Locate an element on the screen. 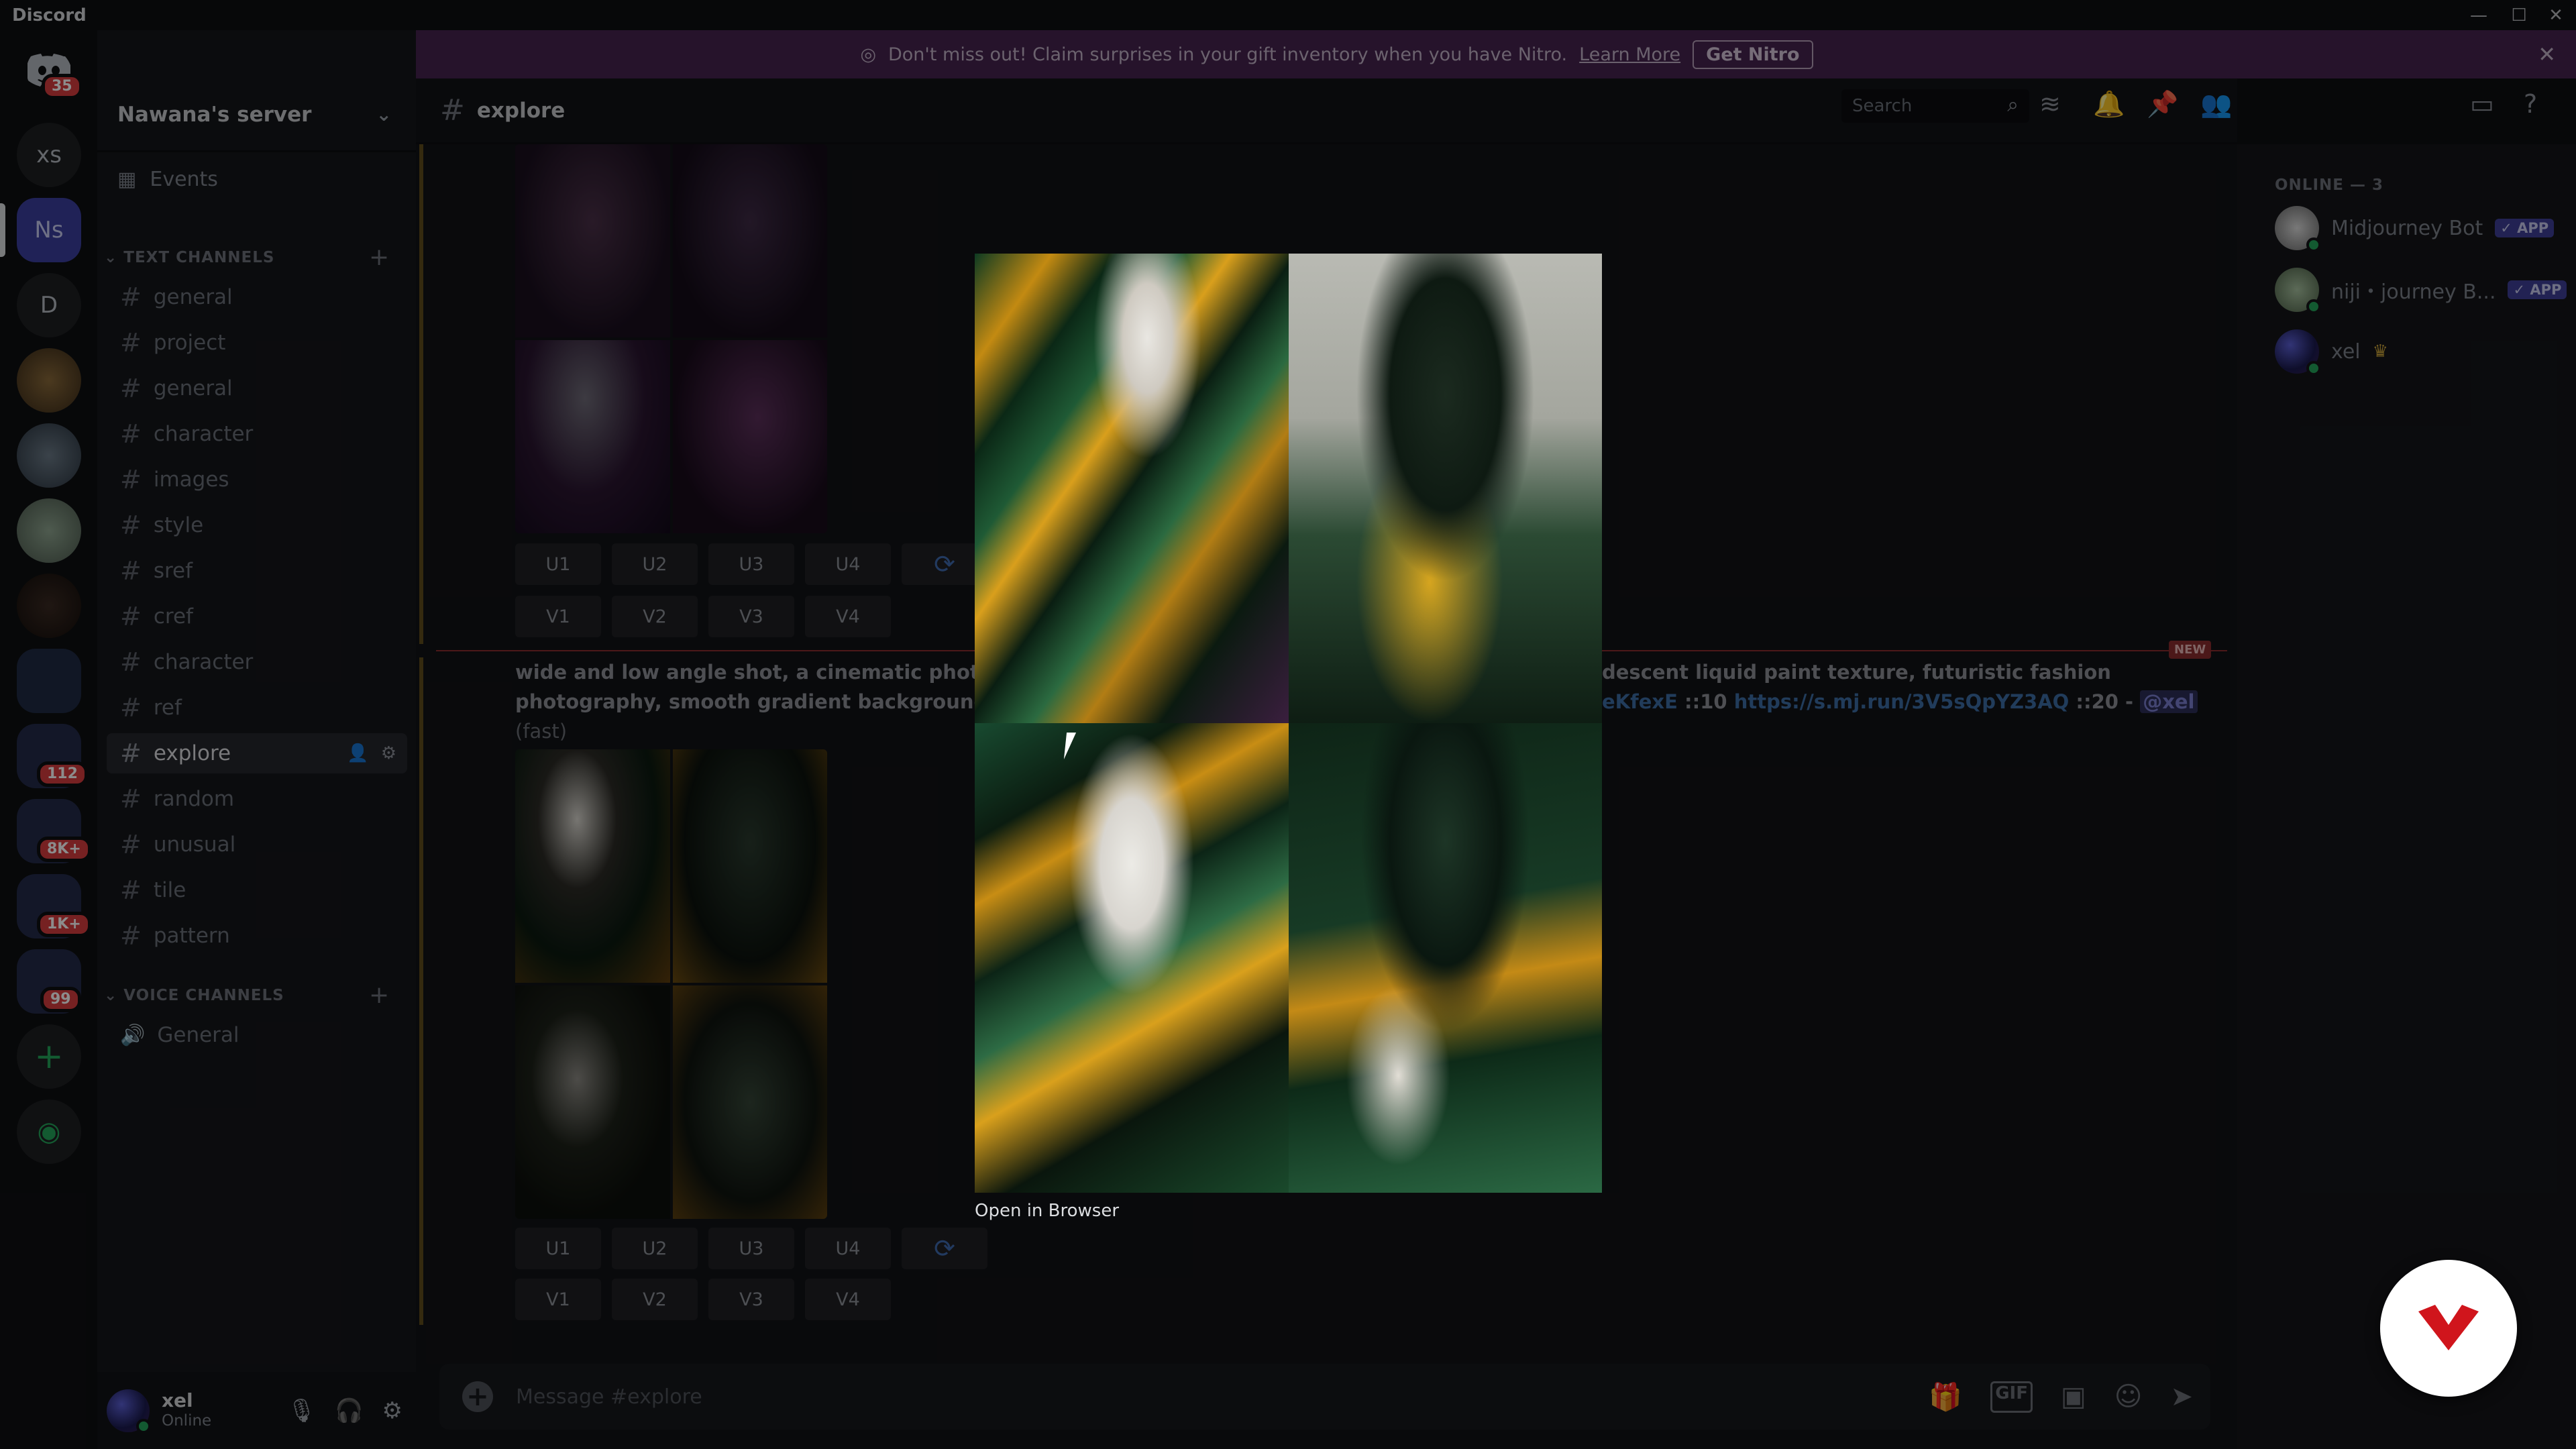 The width and height of the screenshot is (2576, 1449). mouse-cursor-icon is located at coordinates (1074, 746).